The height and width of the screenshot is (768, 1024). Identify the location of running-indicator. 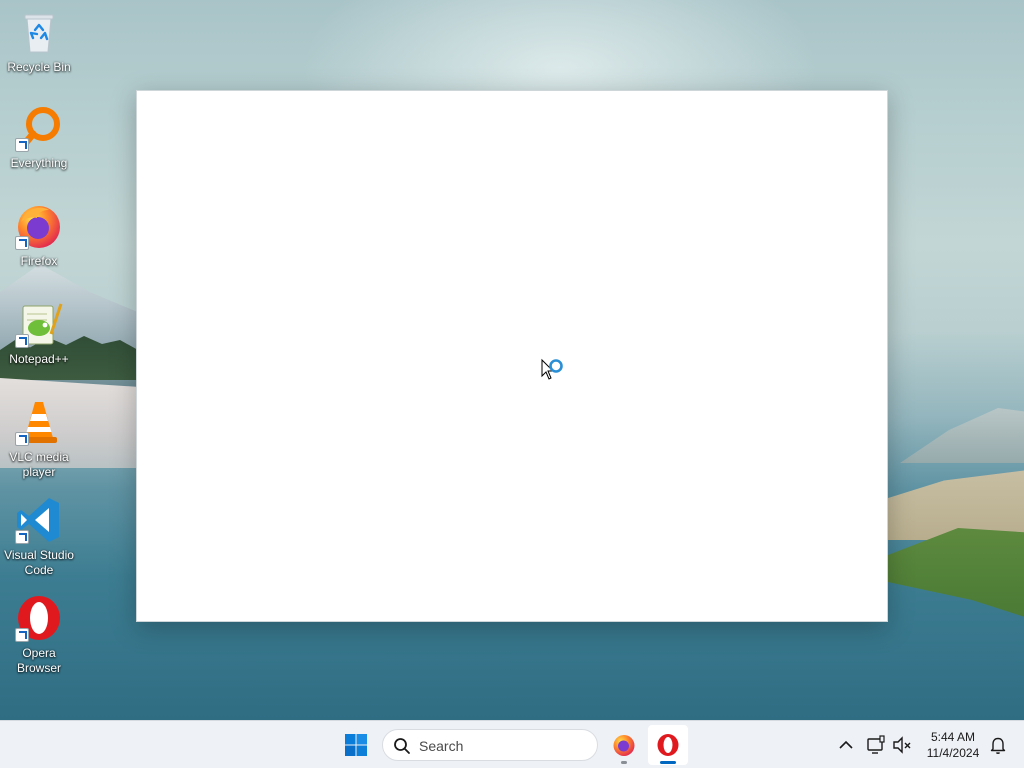
(624, 762).